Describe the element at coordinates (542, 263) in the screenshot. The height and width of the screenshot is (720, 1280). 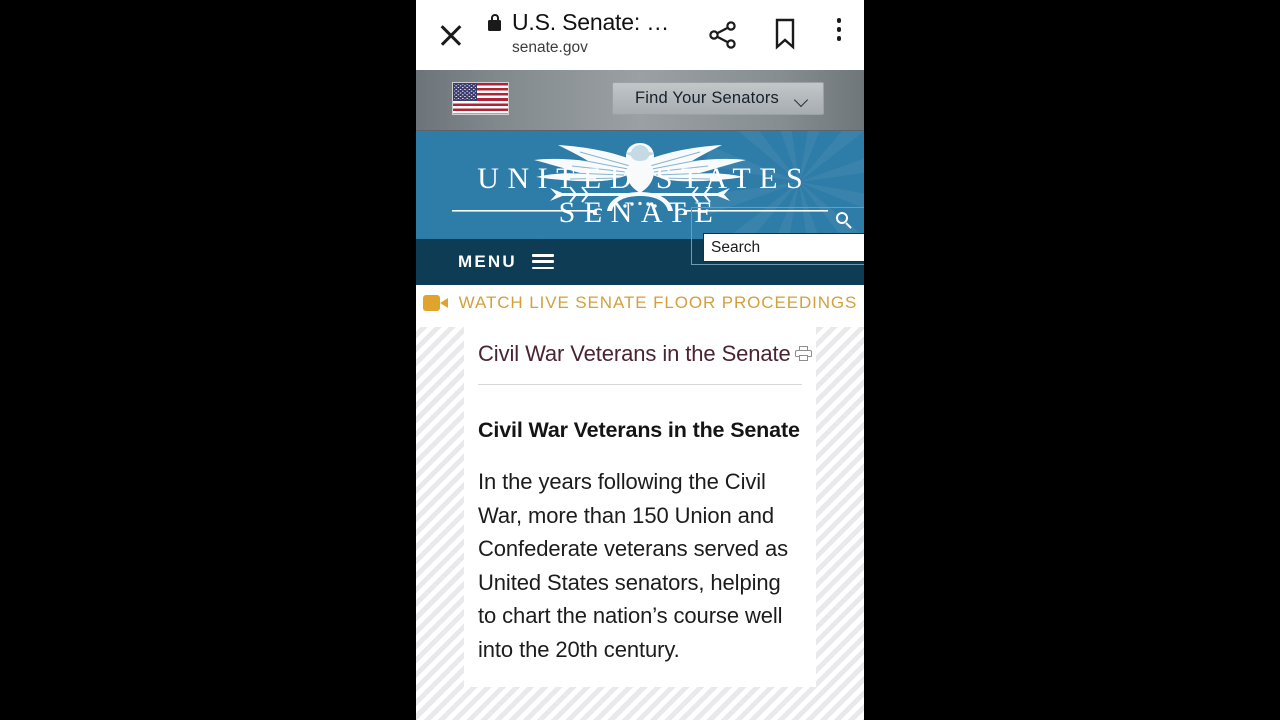
I see `hamburger-icon` at that location.